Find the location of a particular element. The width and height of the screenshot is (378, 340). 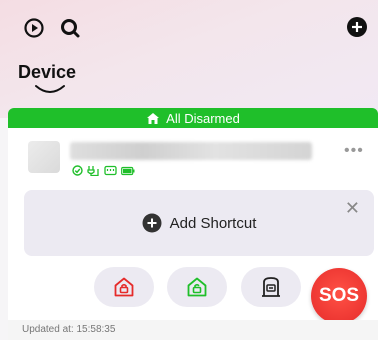

add-shortcut-label: Add Shortcut is located at coordinates (213, 223).